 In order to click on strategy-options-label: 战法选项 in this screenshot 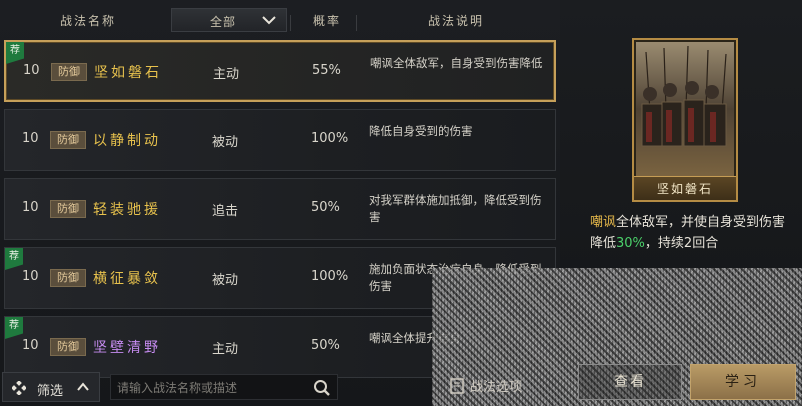, I will do `click(496, 387)`.